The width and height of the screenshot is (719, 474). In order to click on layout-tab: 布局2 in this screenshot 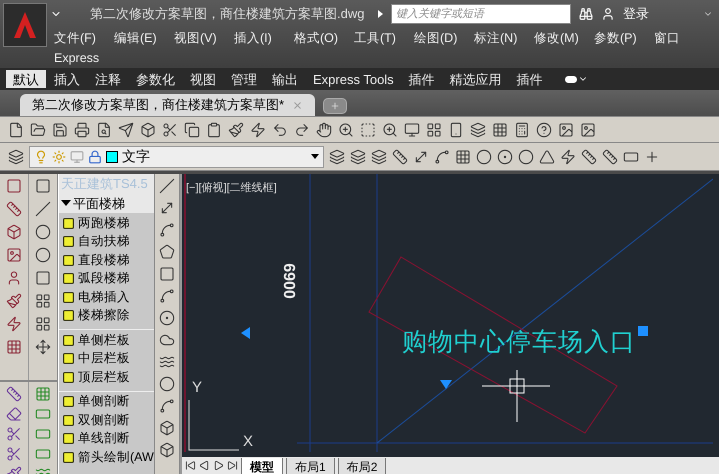, I will do `click(362, 466)`.